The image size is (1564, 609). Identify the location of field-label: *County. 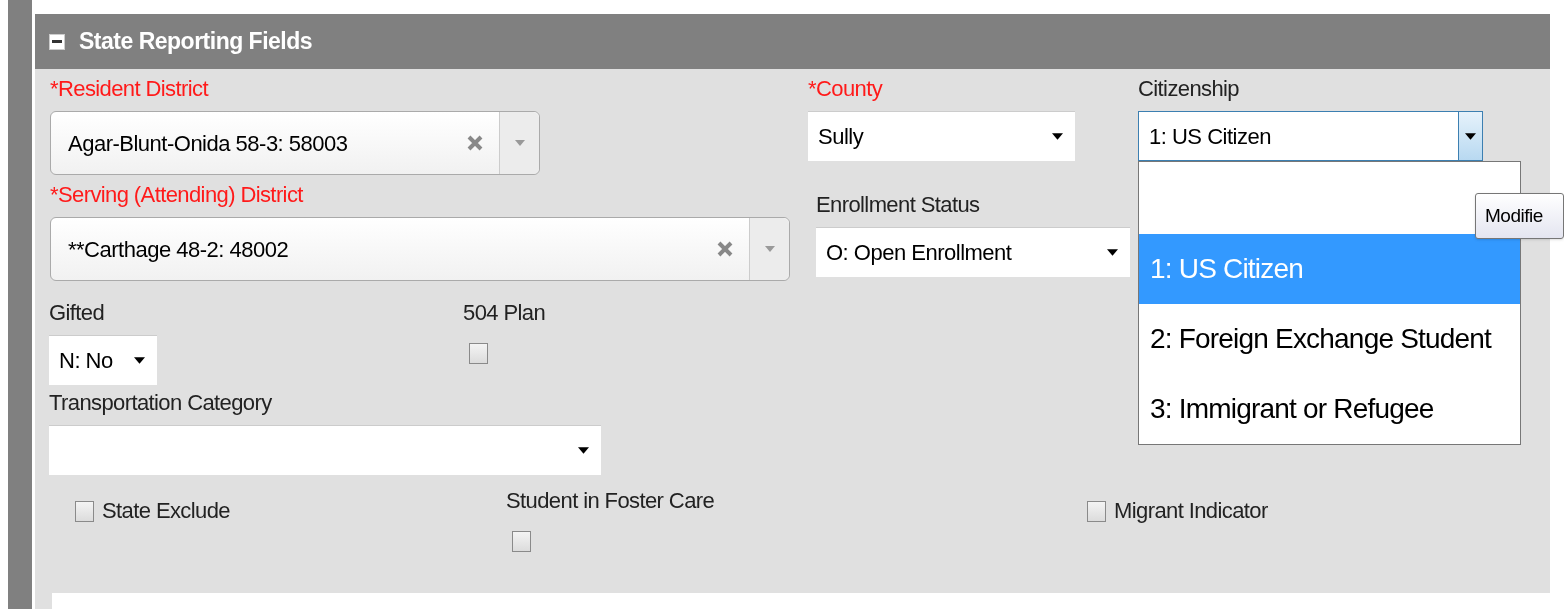
(846, 89).